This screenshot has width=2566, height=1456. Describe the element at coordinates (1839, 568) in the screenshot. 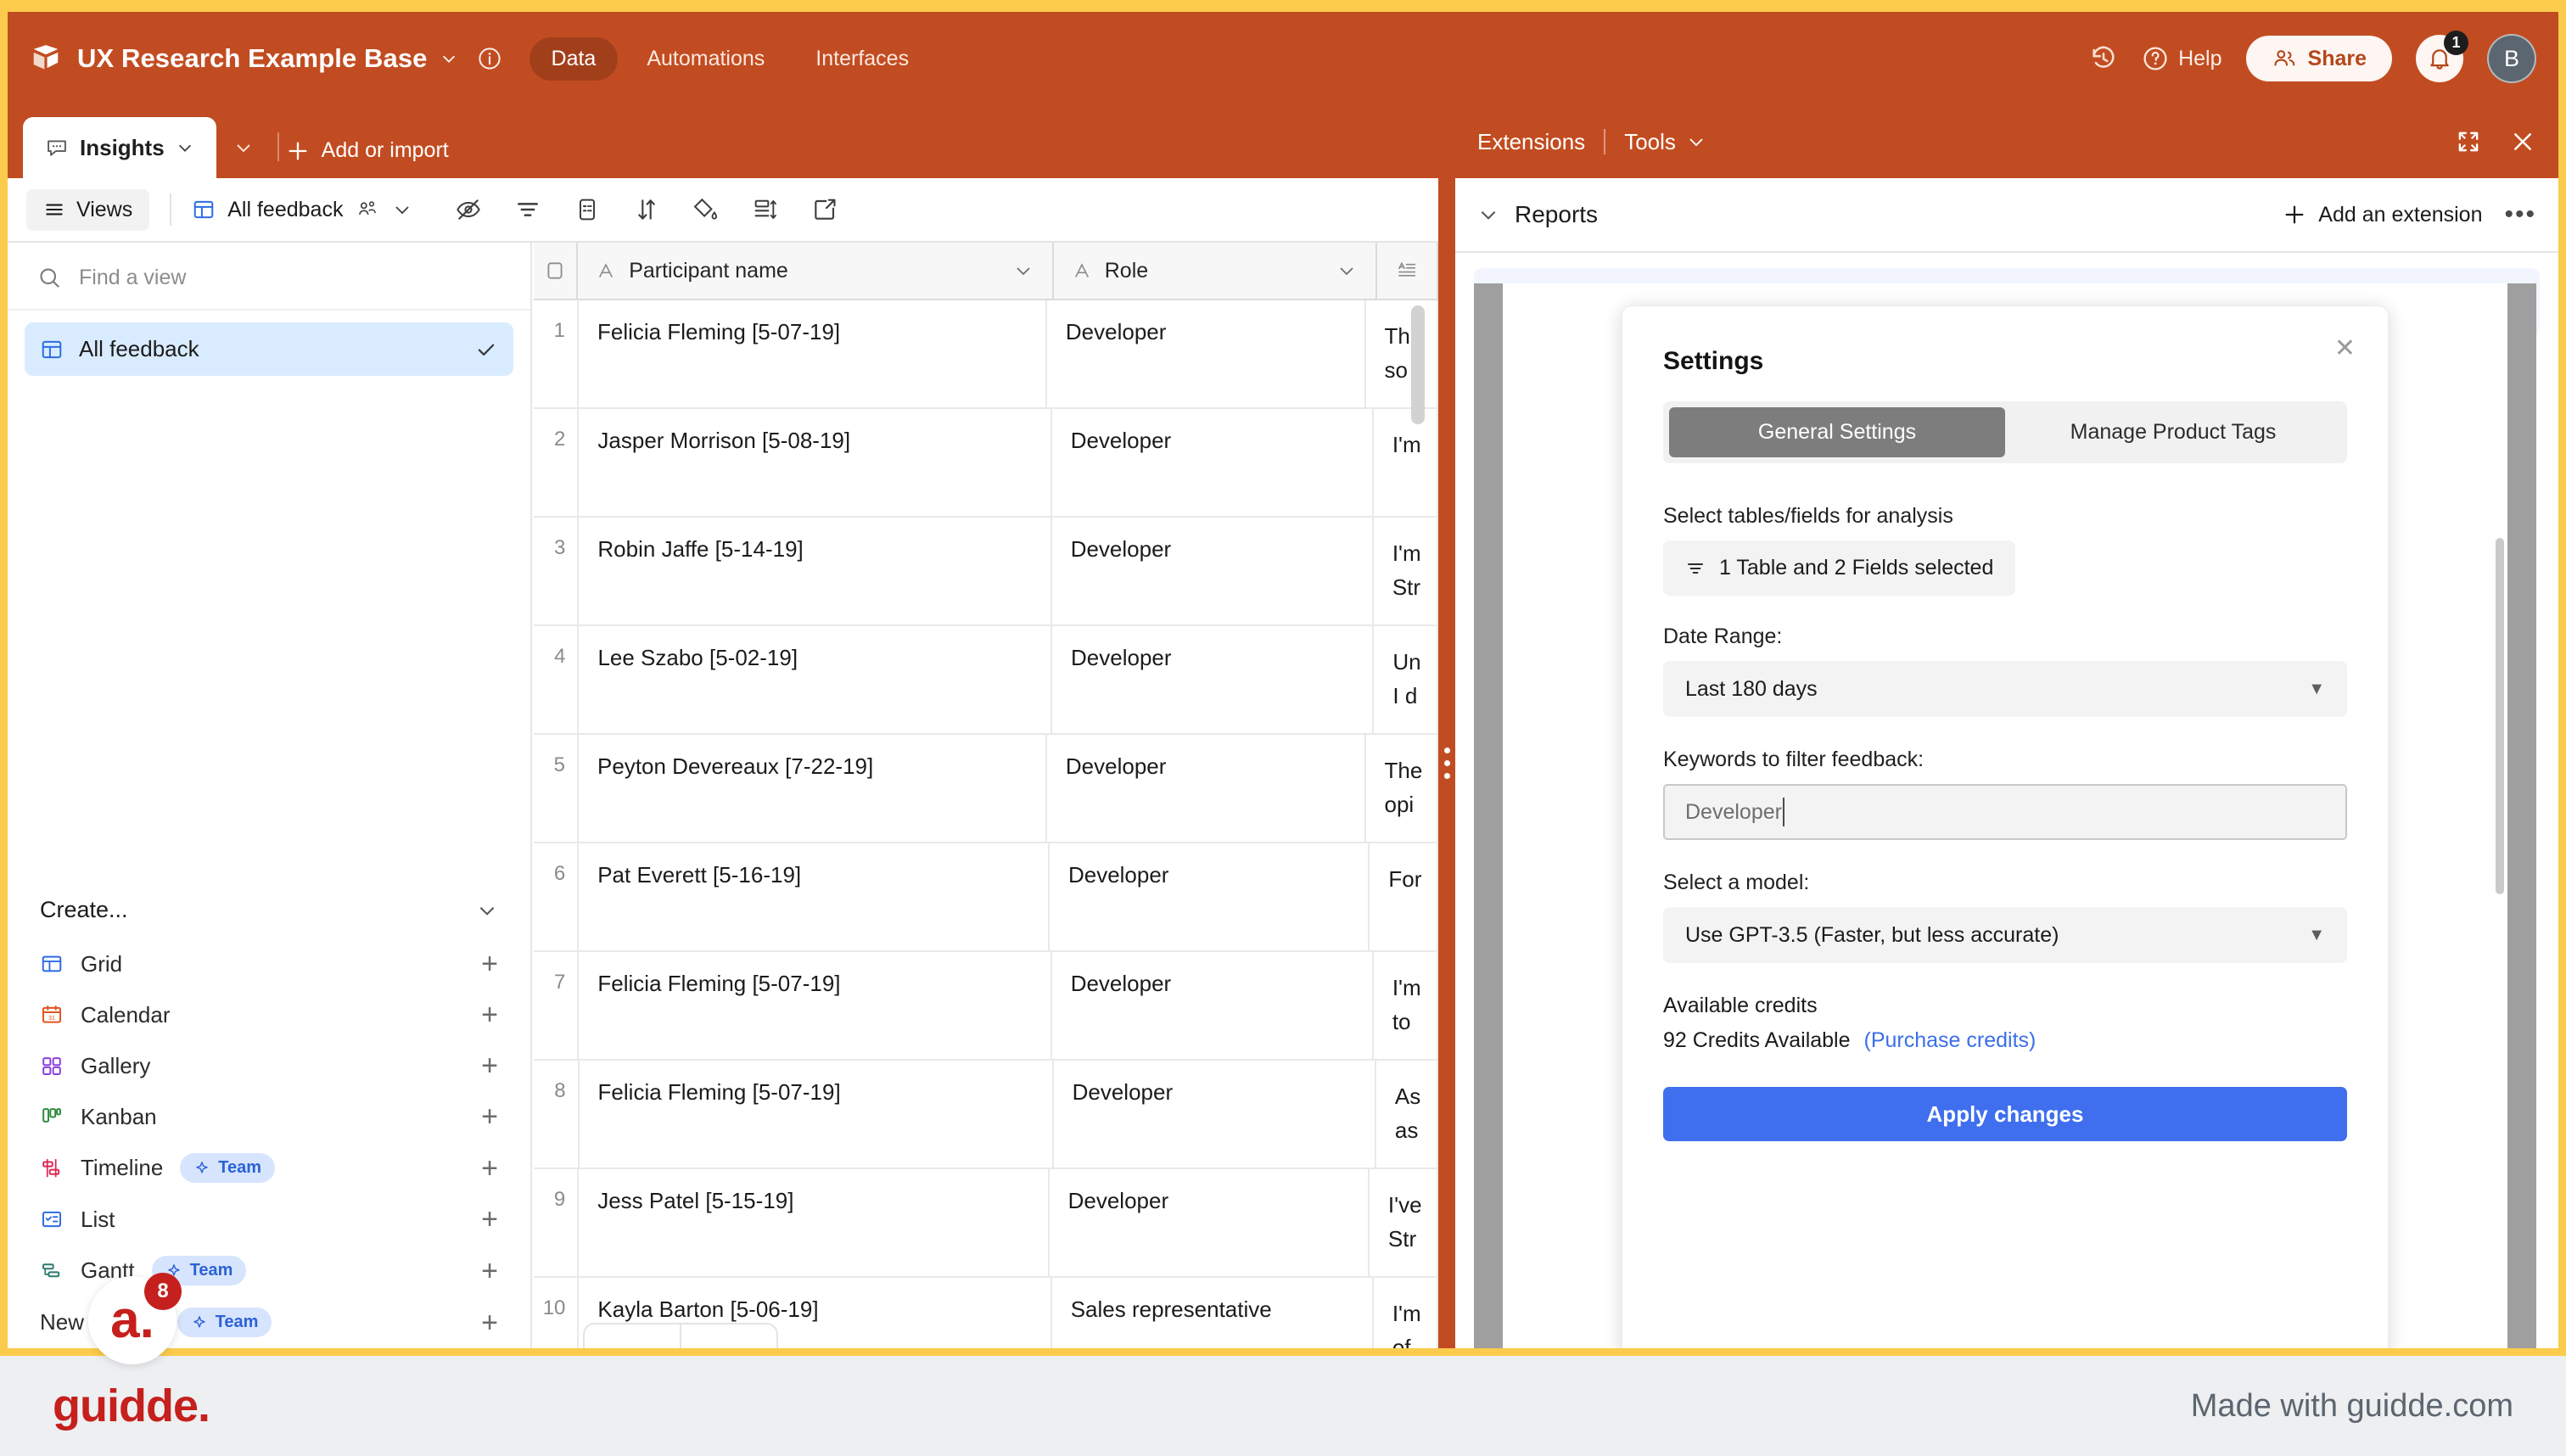

I see `tables-fields-selector: 1 Table and 2 Fields selected` at that location.